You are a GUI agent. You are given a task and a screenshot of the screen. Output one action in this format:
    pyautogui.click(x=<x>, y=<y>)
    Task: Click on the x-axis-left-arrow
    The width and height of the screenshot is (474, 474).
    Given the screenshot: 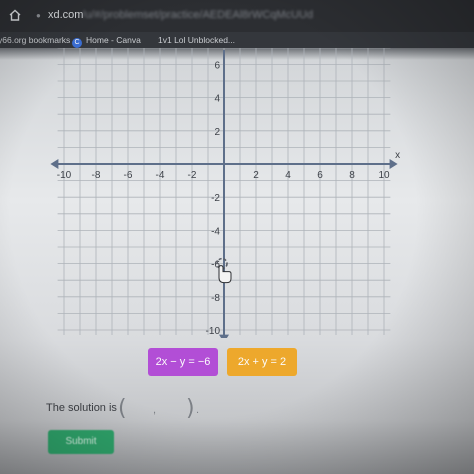 What is the action you would take?
    pyautogui.click(x=54, y=164)
    